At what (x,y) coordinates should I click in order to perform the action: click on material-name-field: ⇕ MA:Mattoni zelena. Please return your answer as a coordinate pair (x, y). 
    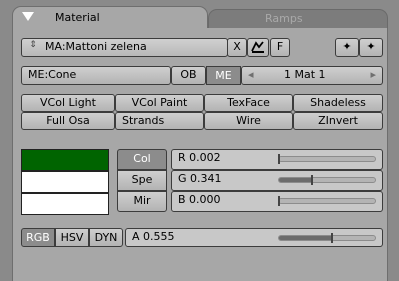
    Looking at the image, I should click on (124, 47).